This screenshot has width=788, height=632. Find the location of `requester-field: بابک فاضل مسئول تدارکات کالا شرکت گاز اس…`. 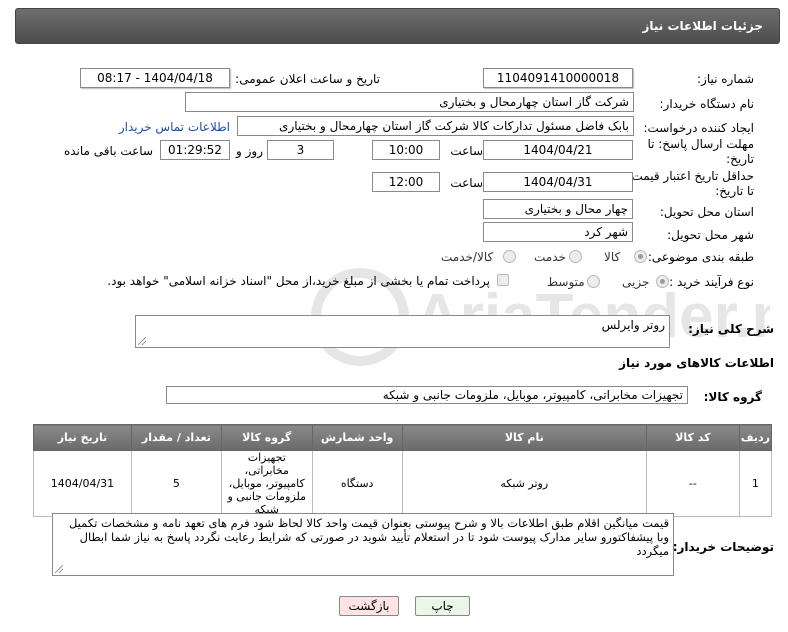

requester-field: بابک فاضل مسئول تدارکات کالا شرکت گاز اس… is located at coordinates (435, 126).